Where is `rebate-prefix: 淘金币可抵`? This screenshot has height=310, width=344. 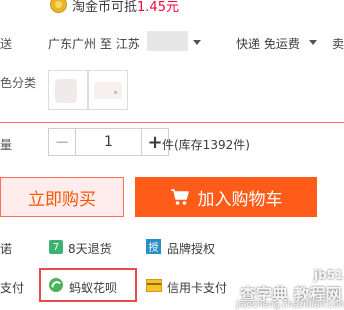 rebate-prefix: 淘金币可抵 is located at coordinates (105, 7).